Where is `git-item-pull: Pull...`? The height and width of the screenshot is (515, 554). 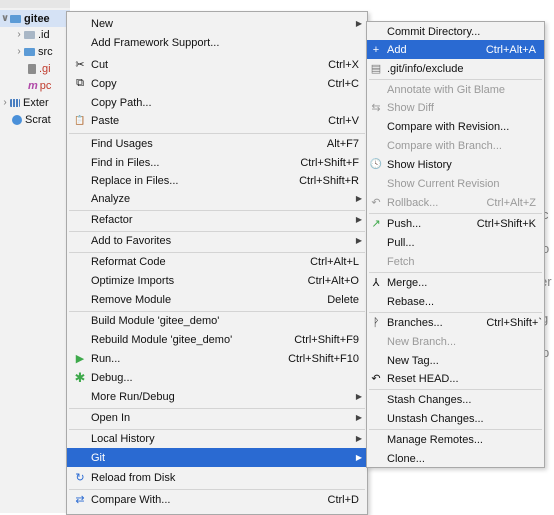 git-item-pull: Pull... is located at coordinates (455, 242).